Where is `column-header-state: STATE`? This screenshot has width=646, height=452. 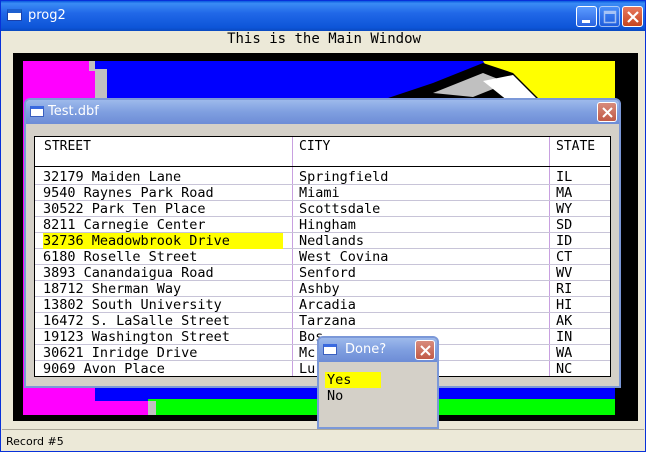
column-header-state: STATE is located at coordinates (576, 146).